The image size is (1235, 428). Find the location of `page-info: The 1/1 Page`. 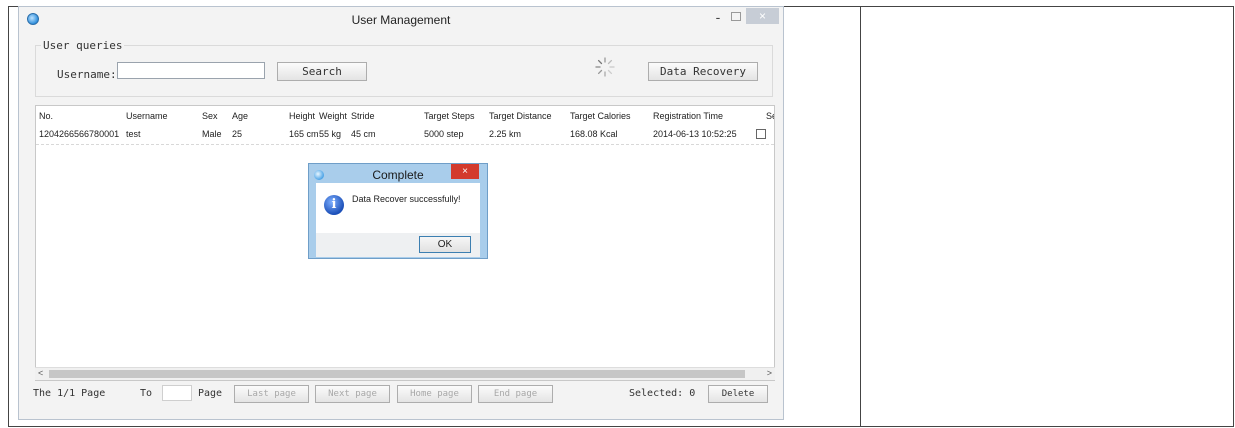

page-info: The 1/1 Page is located at coordinates (69, 393).